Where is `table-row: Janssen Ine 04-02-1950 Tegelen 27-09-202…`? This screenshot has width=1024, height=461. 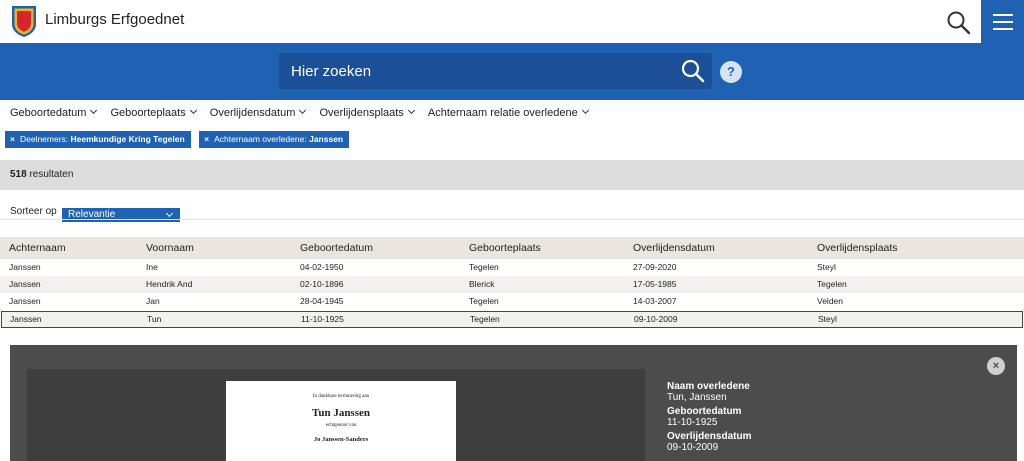
table-row: Janssen Ine 04-02-1950 Tegelen 27-09-202… is located at coordinates (512, 267).